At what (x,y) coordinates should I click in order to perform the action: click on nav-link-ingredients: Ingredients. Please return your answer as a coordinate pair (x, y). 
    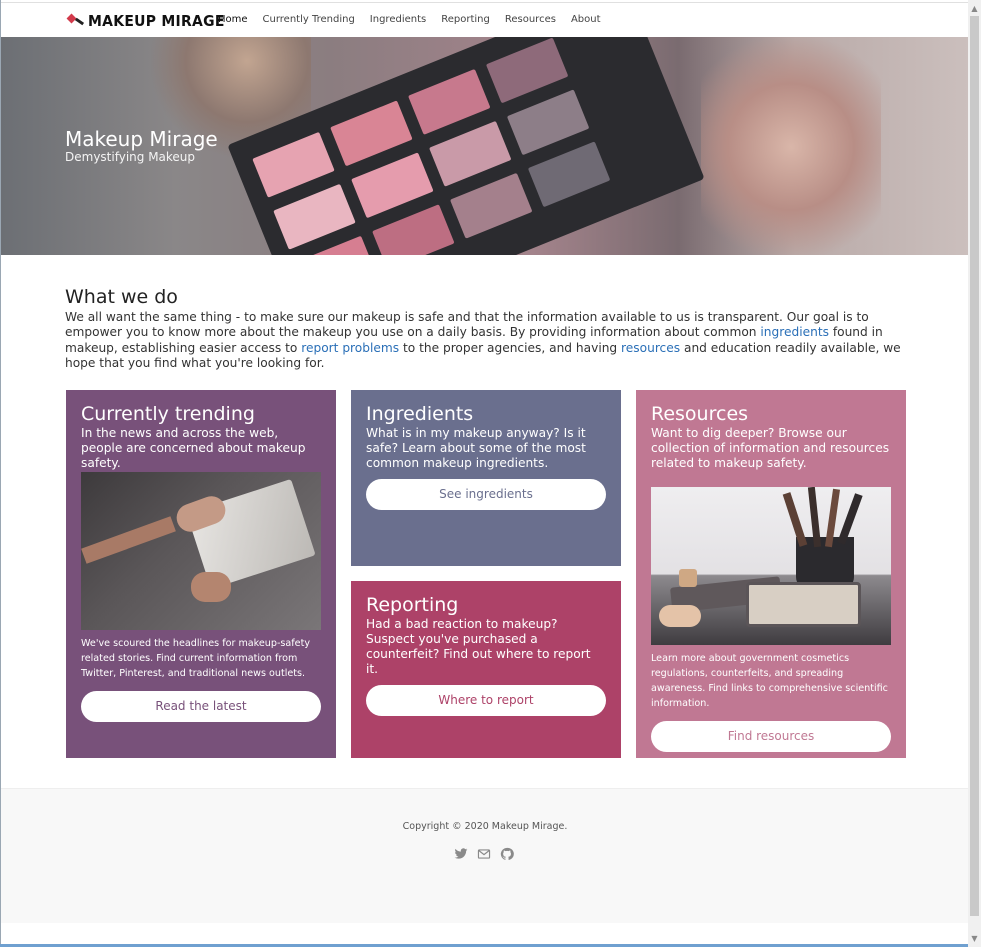
    Looking at the image, I should click on (398, 19).